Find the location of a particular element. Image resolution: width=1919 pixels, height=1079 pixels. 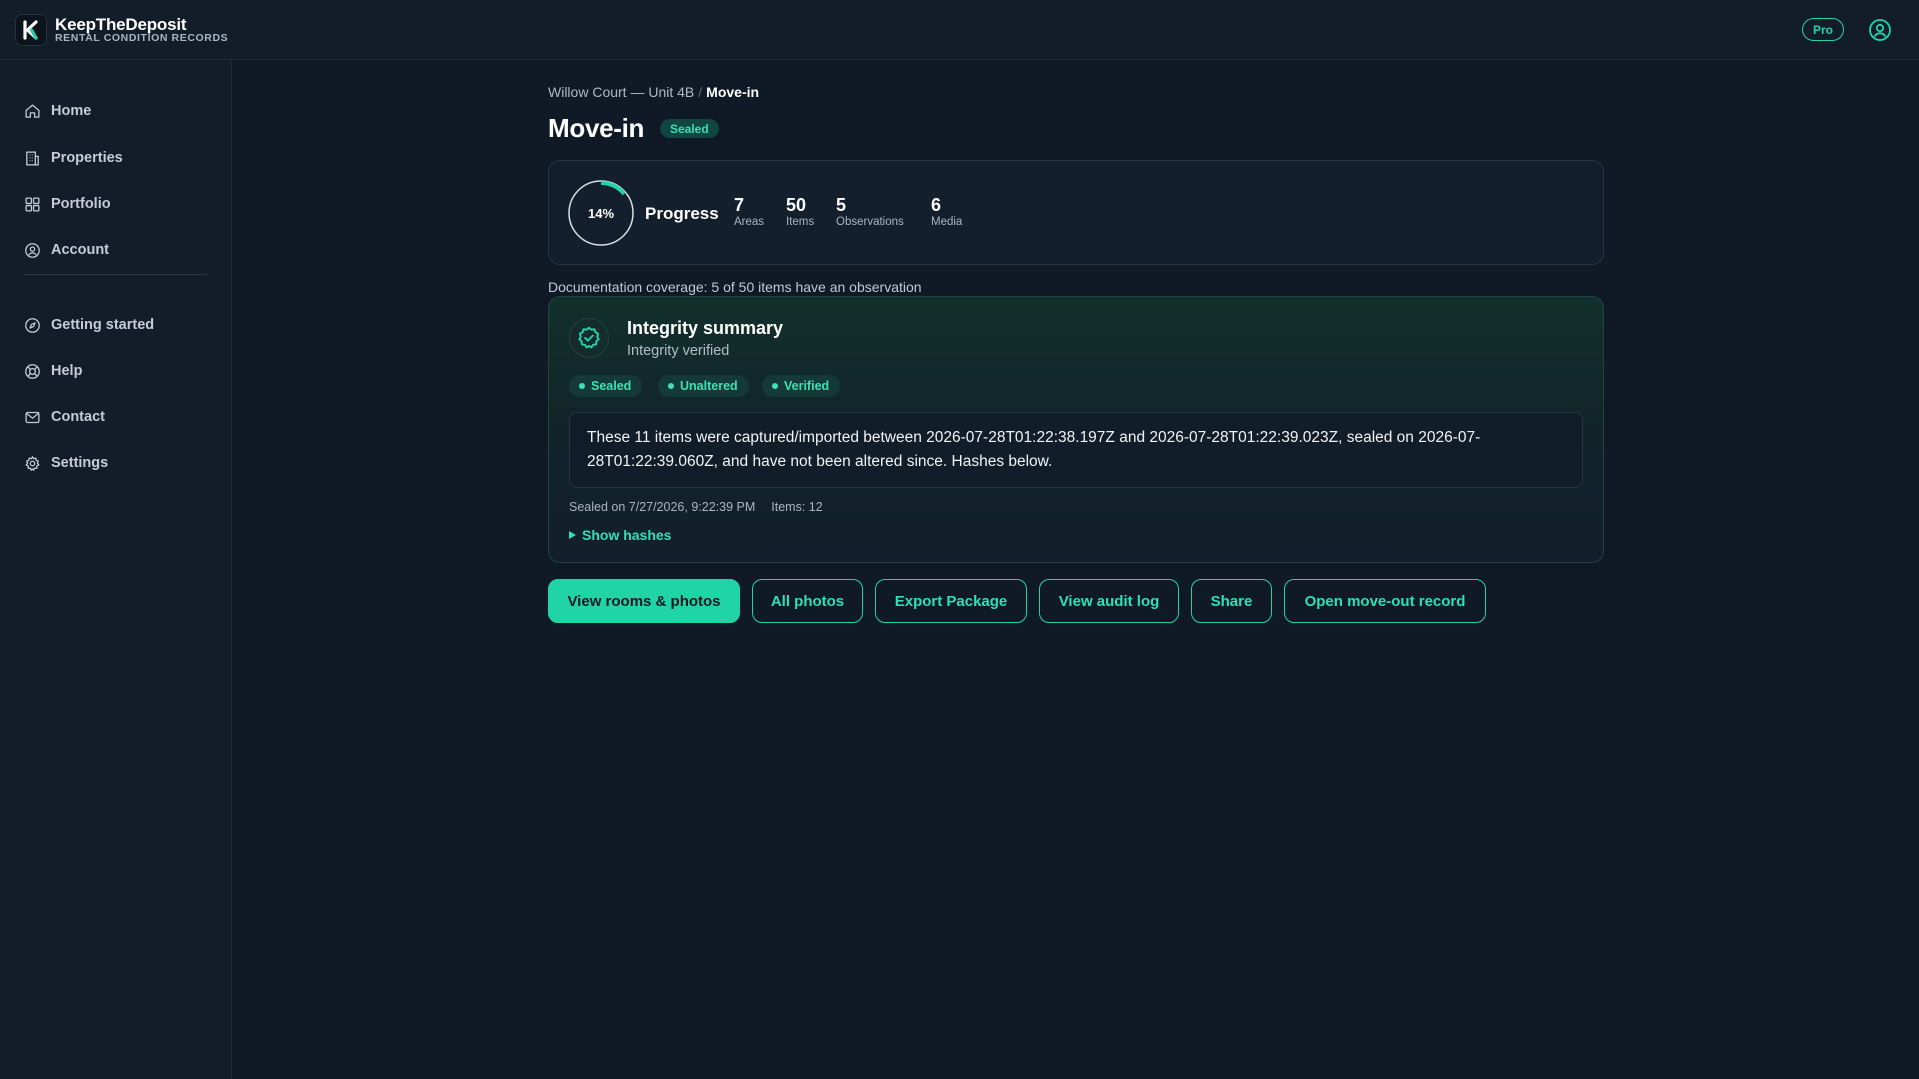

sidebar-item-home: Home is located at coordinates (57, 111).